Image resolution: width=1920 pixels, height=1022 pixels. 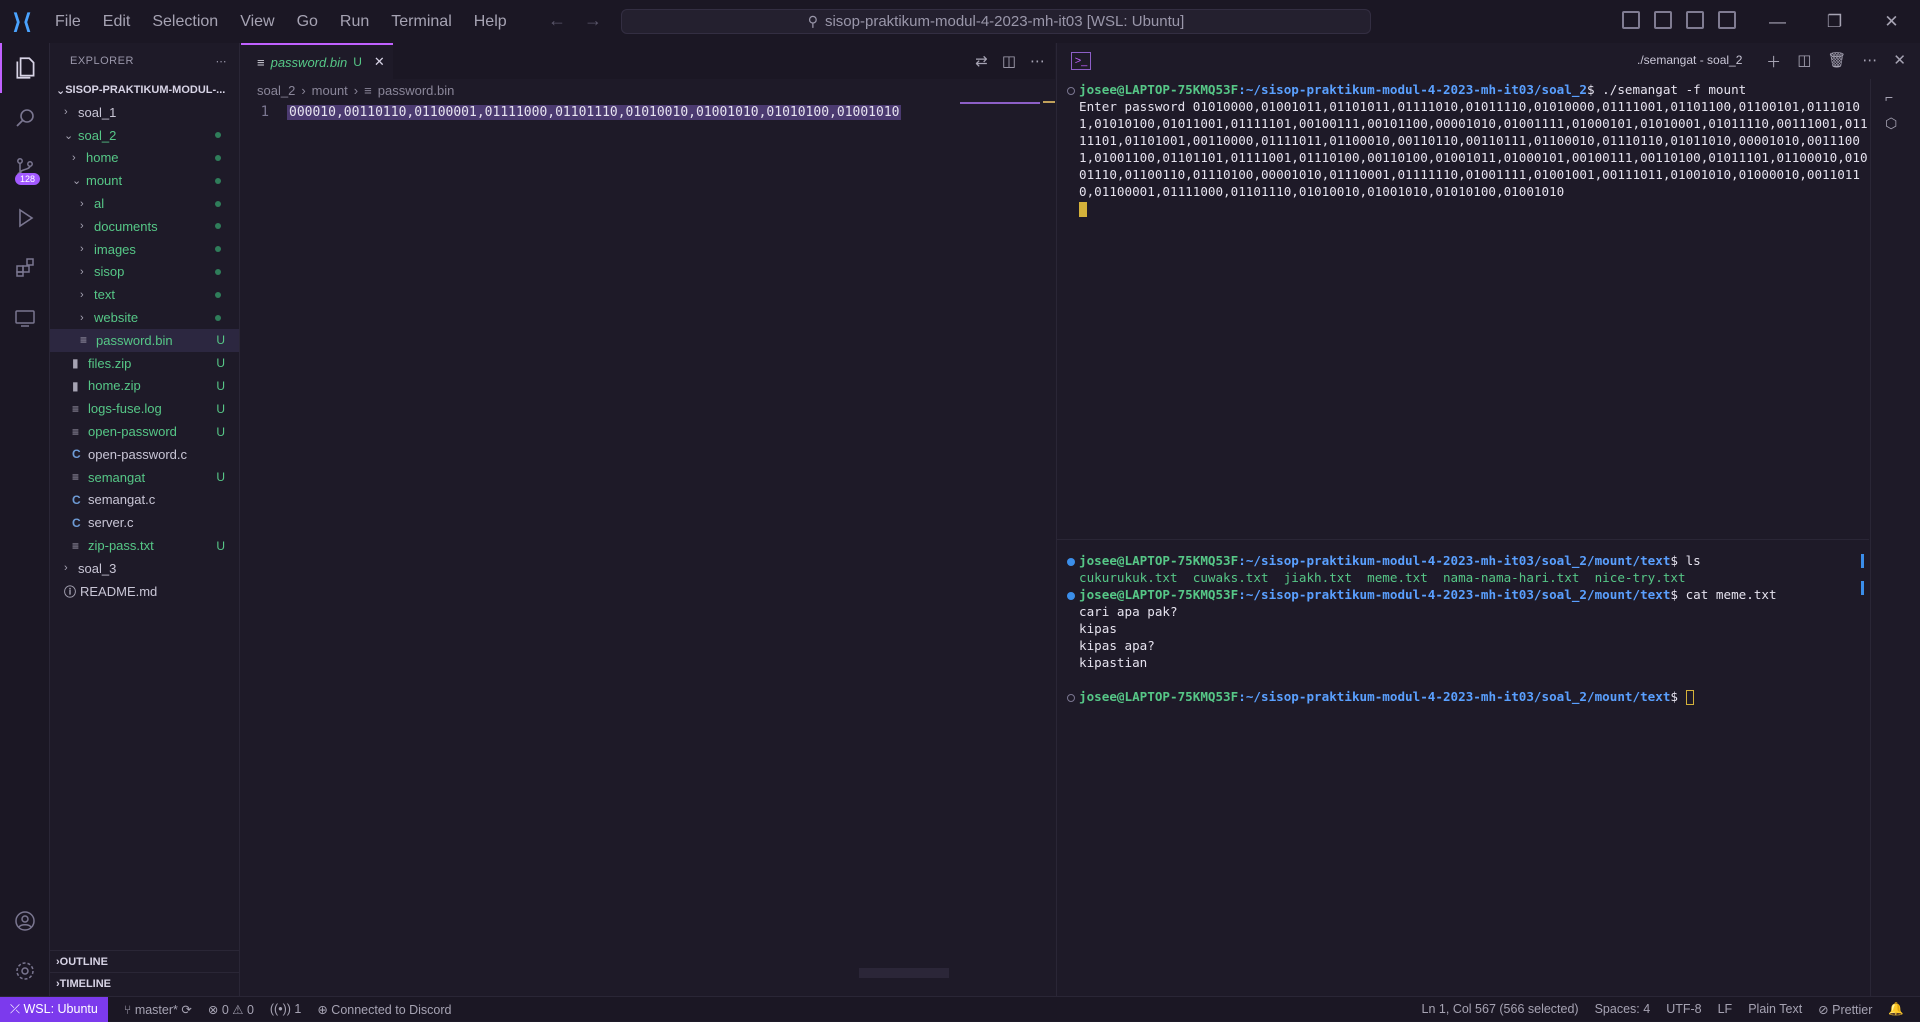 I want to click on menu-edit: Edit, so click(x=117, y=21).